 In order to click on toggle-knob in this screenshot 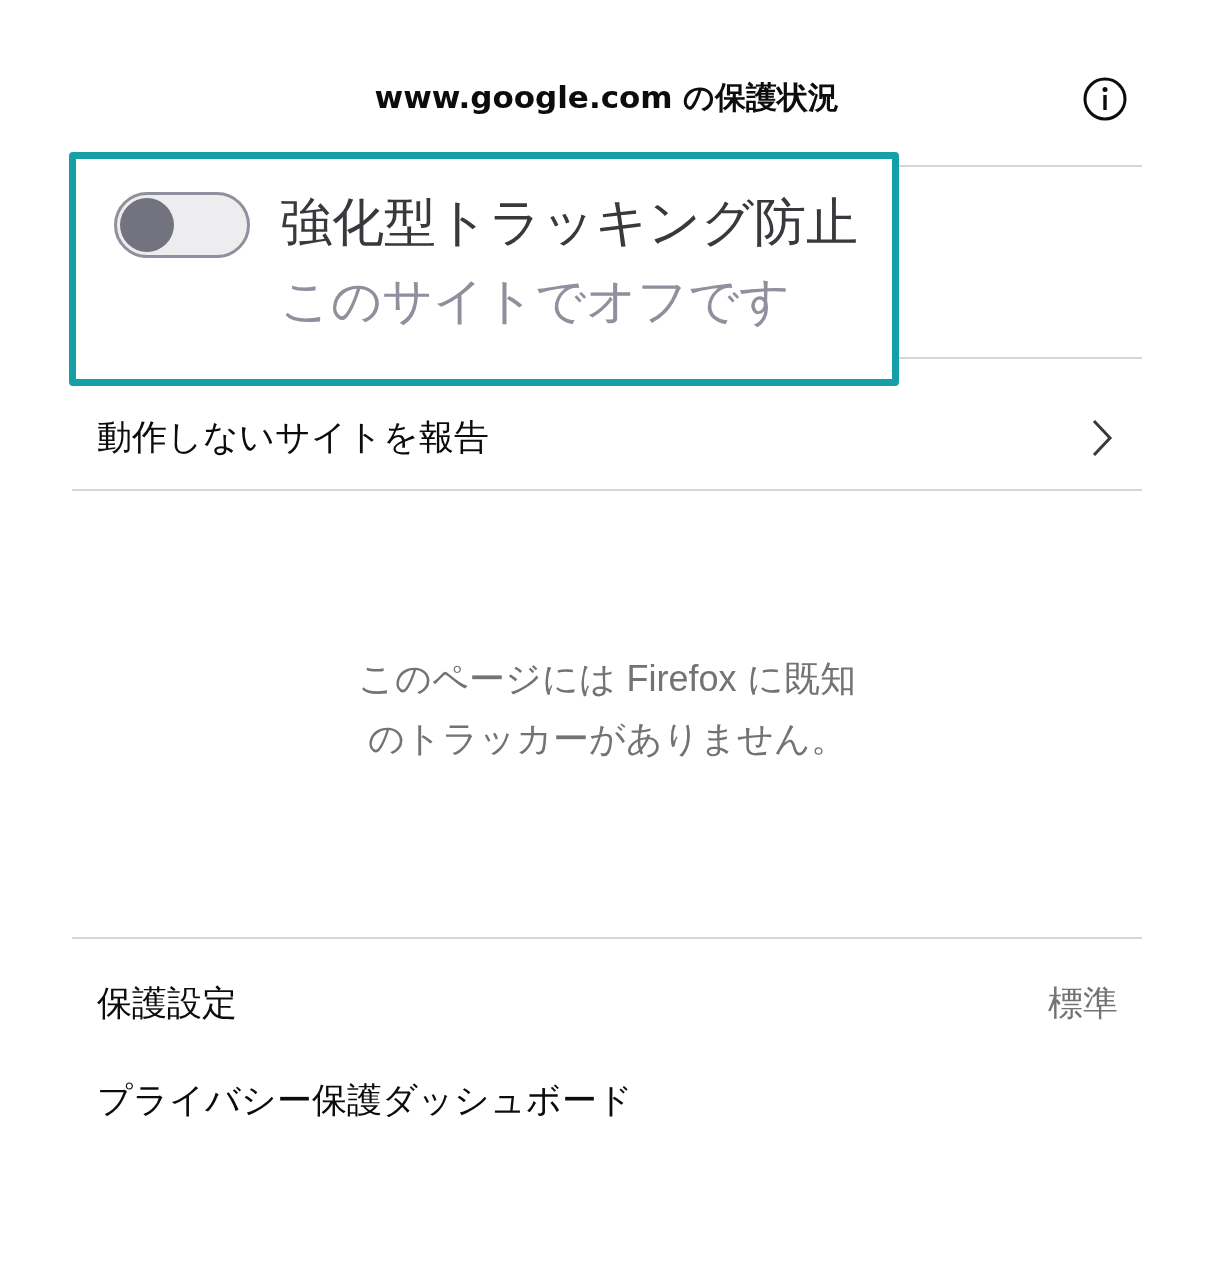, I will do `click(147, 225)`.